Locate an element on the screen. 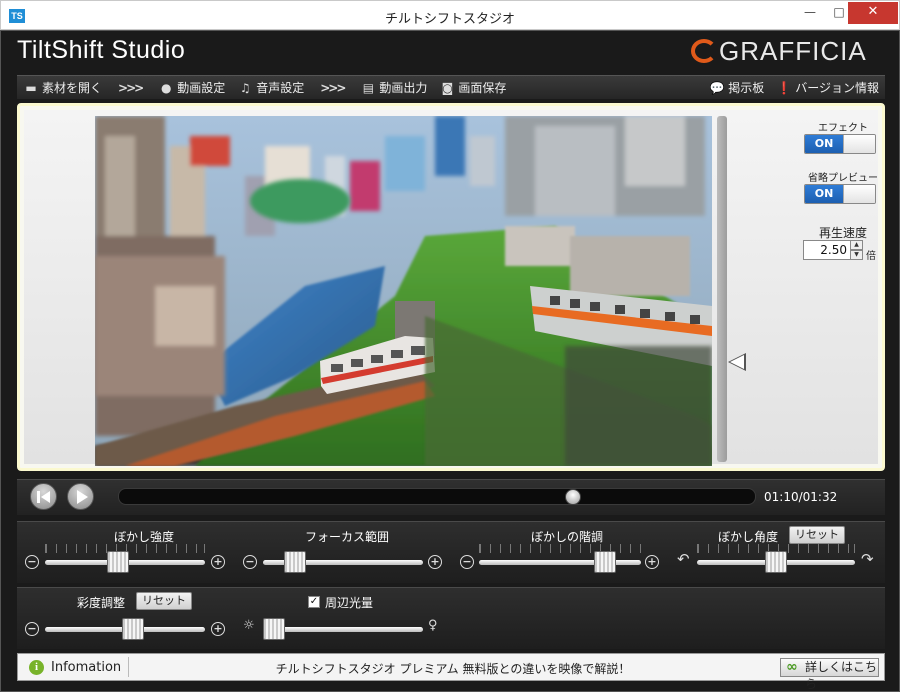 This screenshot has width=900, height=692. timecode: 01:10/01:32 is located at coordinates (801, 497).